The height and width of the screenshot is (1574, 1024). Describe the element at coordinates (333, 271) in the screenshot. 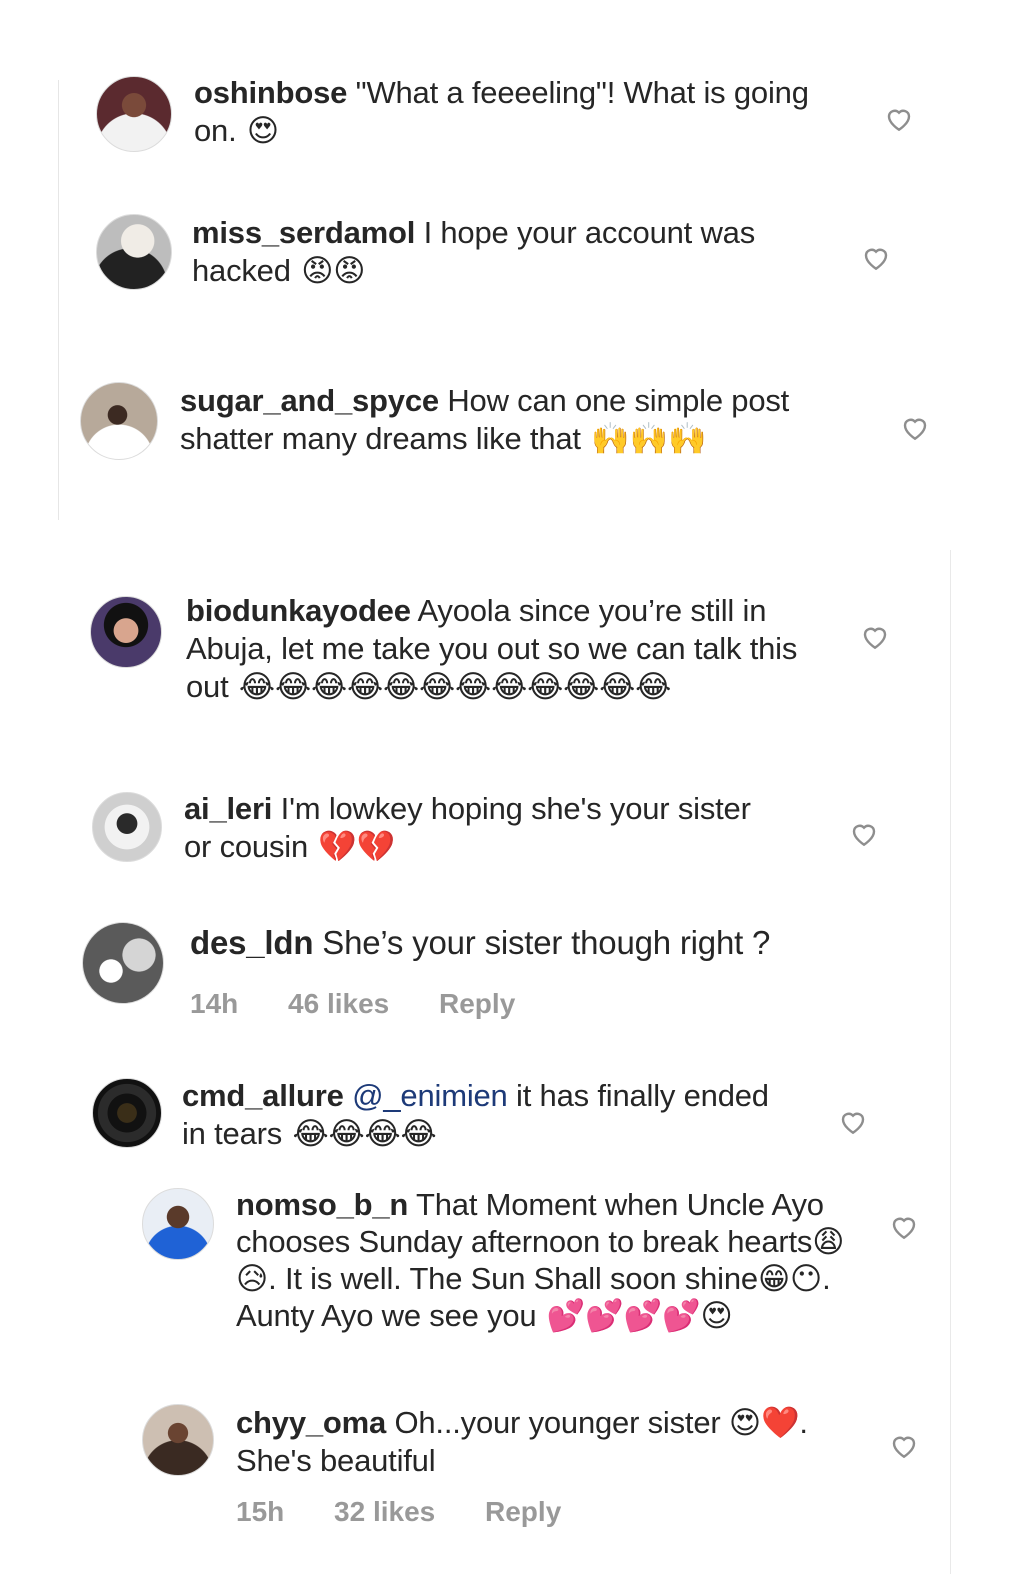

I see `comment-emoji: 😡😡` at that location.